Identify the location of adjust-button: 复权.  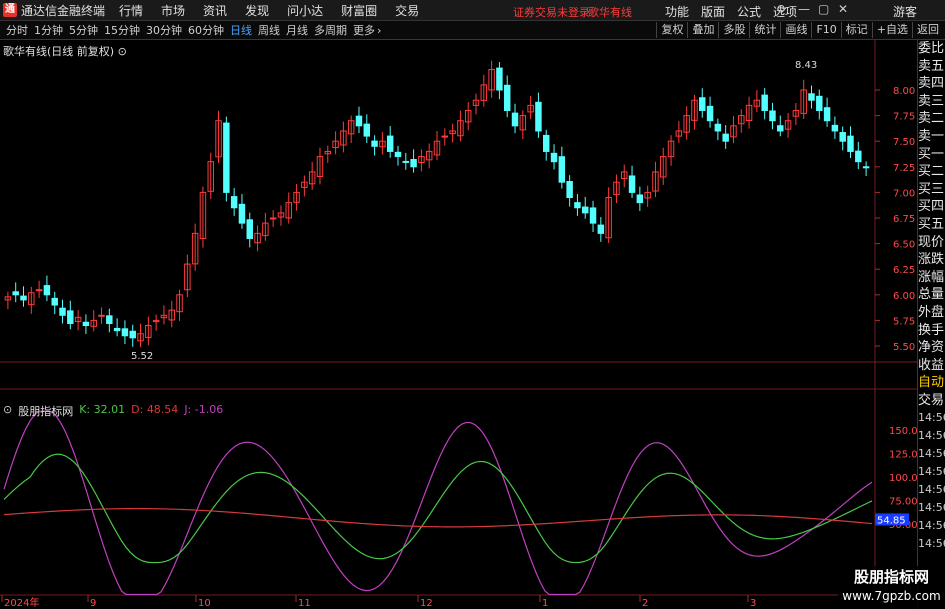
(671, 30).